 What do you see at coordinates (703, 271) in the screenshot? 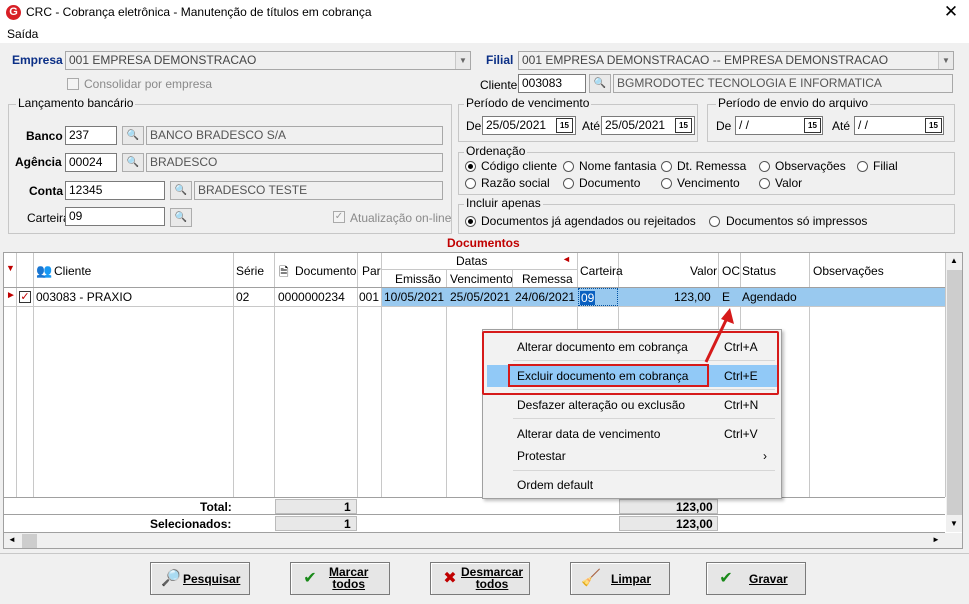
I see `col-valor: Valor` at bounding box center [703, 271].